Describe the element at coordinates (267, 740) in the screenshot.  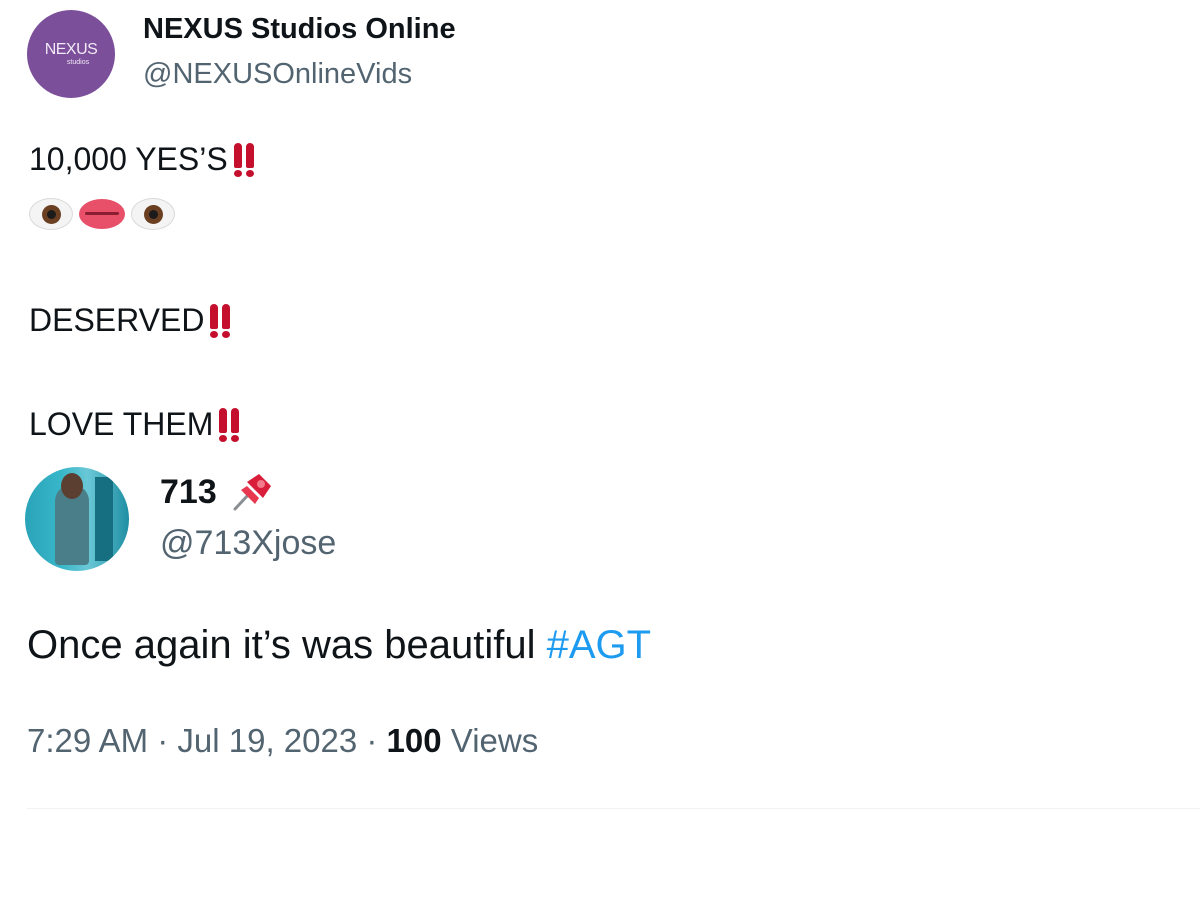
I see `tweet-date: Jul 19, 2023` at that location.